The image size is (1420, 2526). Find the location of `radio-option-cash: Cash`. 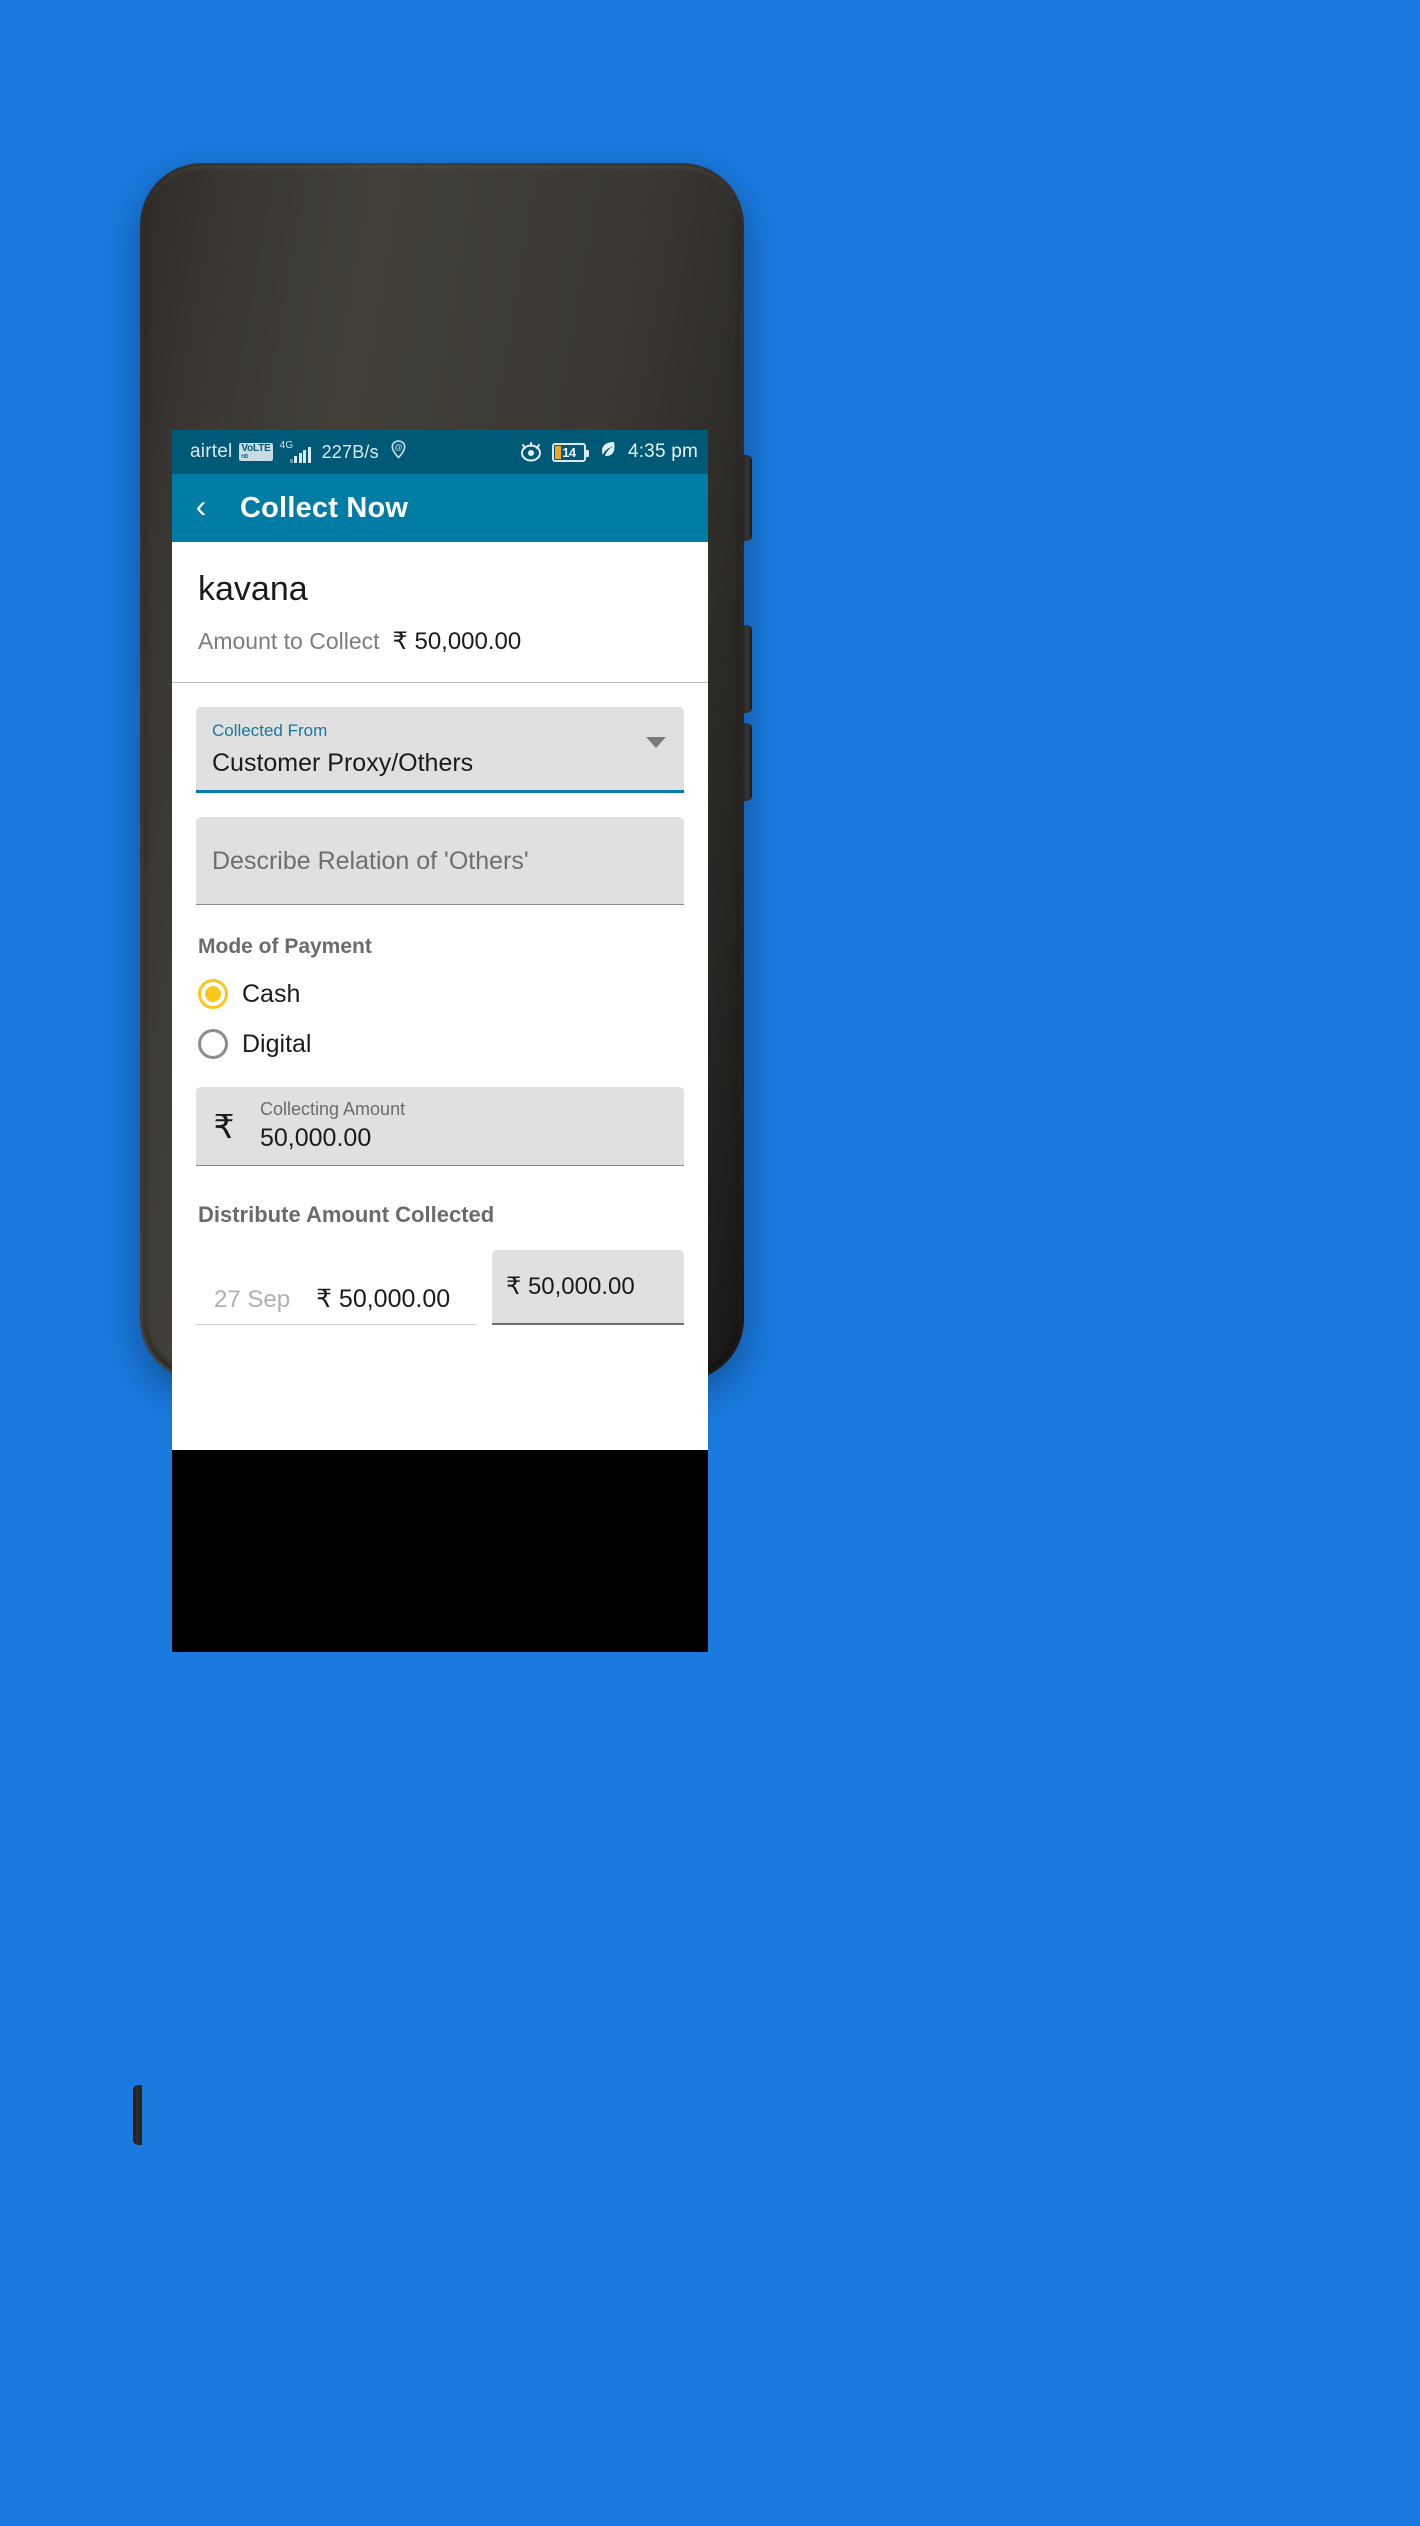

radio-option-cash: Cash is located at coordinates (453, 994).